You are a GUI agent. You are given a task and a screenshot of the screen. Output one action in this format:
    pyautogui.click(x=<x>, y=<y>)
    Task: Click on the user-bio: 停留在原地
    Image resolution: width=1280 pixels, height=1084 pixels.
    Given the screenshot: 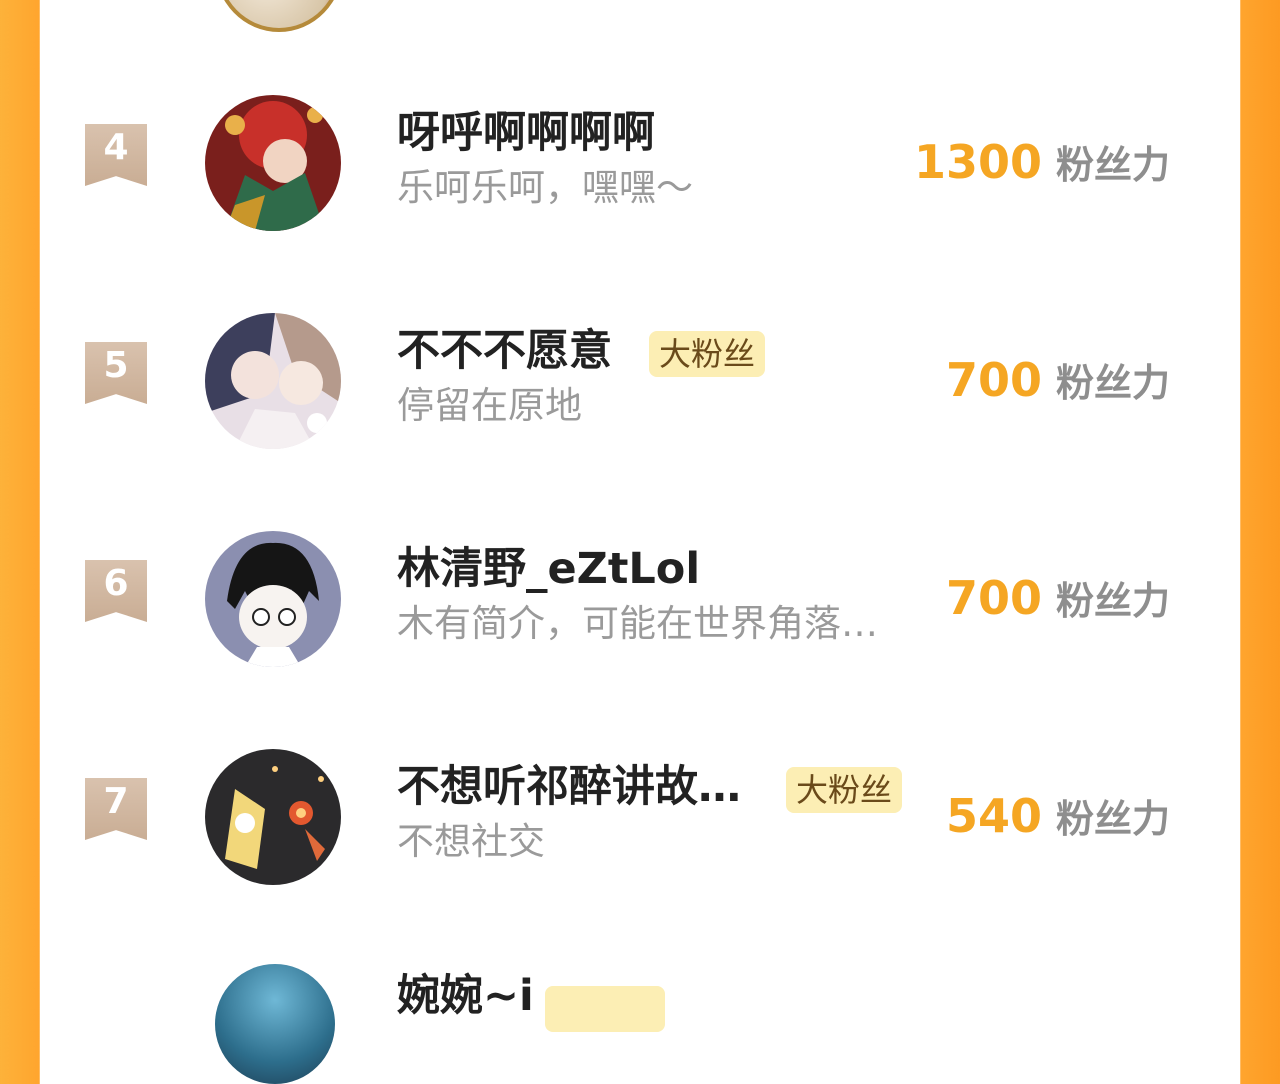 What is the action you would take?
    pyautogui.click(x=489, y=405)
    